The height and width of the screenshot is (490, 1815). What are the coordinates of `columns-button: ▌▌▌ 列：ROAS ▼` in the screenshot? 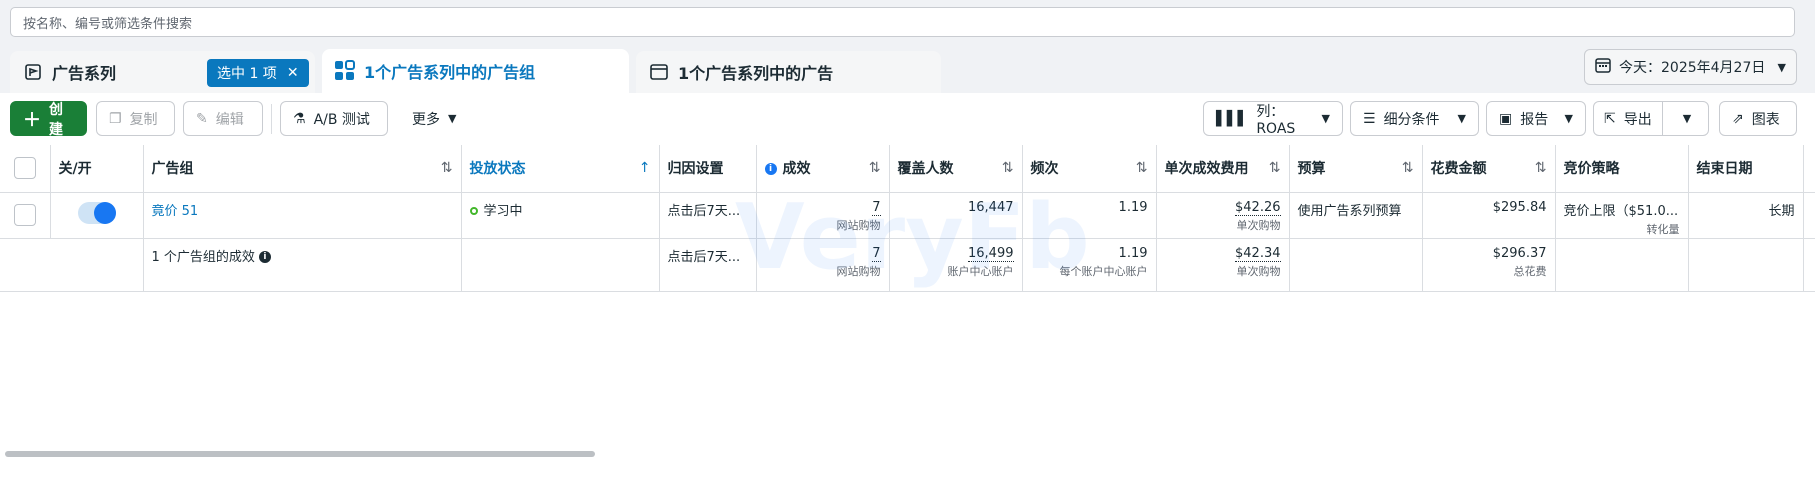 It's located at (1273, 119).